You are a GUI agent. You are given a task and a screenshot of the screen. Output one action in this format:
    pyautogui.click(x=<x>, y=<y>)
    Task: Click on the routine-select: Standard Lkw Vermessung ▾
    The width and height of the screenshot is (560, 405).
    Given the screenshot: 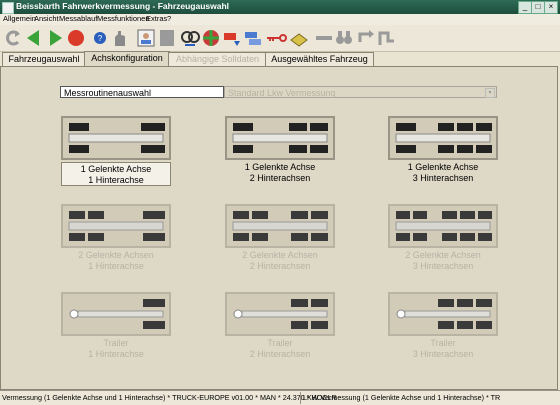 What is the action you would take?
    pyautogui.click(x=360, y=92)
    